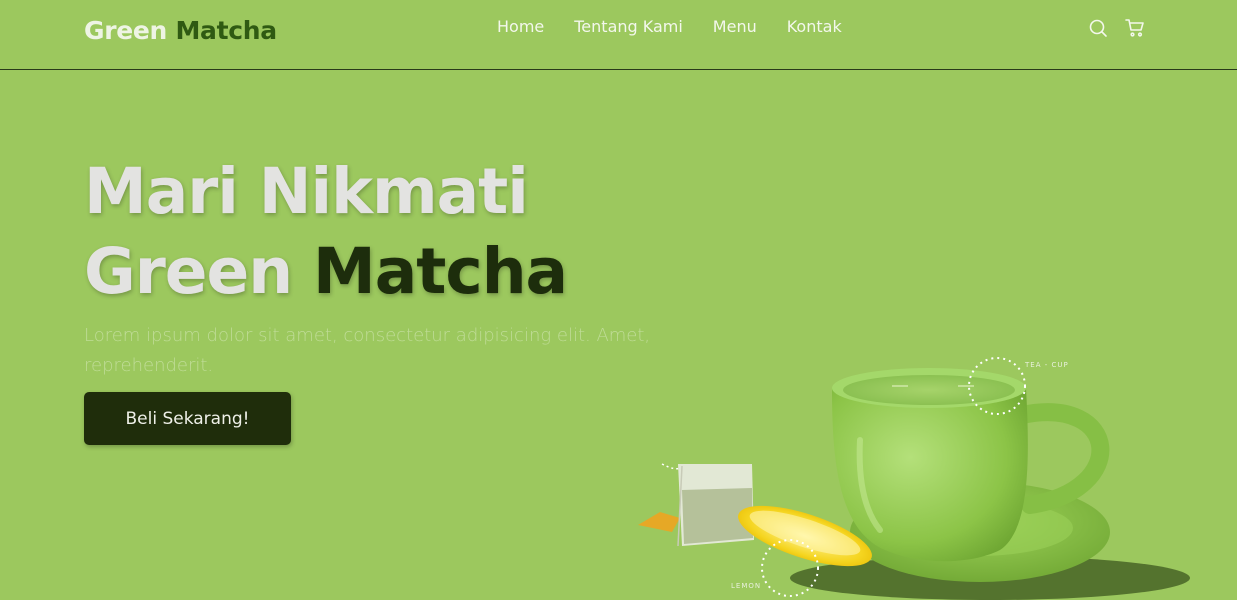 This screenshot has width=1237, height=600. I want to click on cup-label: TEA - CUP, so click(1046, 365).